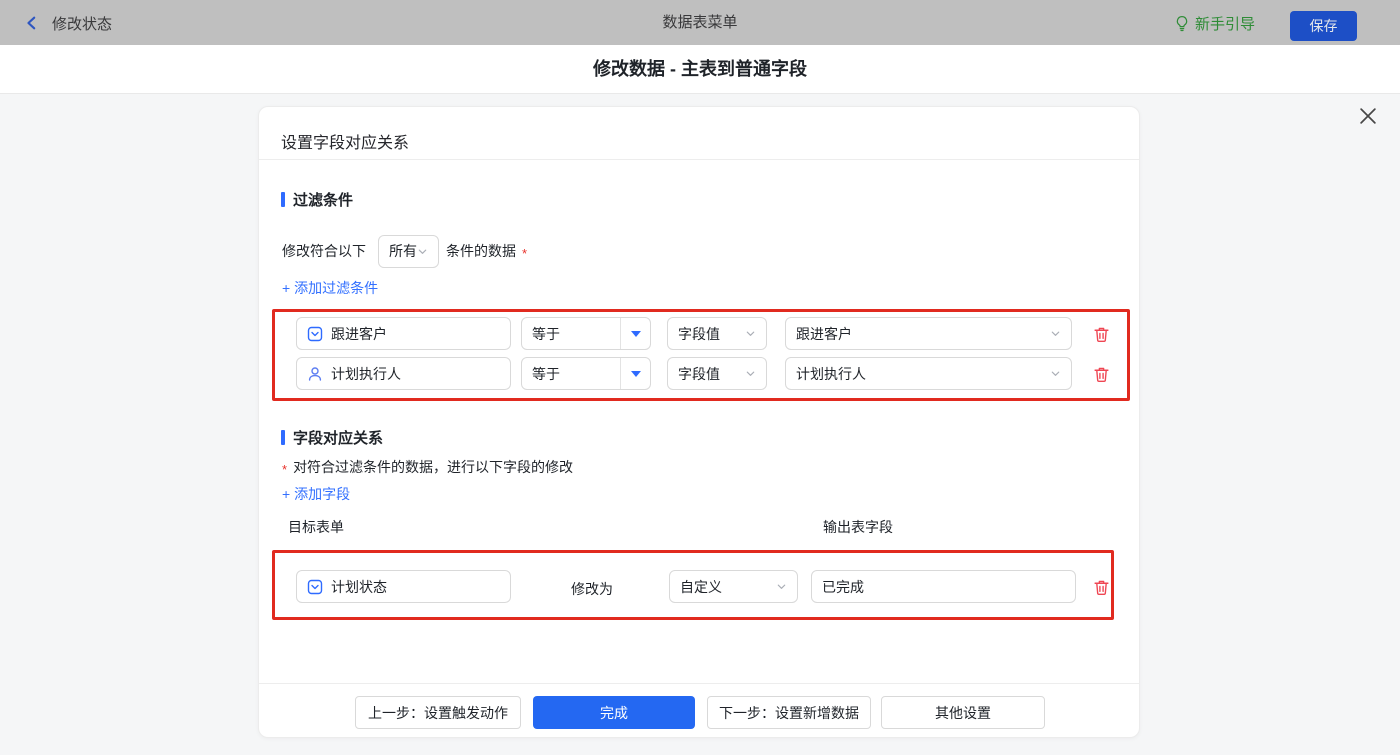 The image size is (1400, 755). Describe the element at coordinates (699, 159) in the screenshot. I see `card-divider` at that location.